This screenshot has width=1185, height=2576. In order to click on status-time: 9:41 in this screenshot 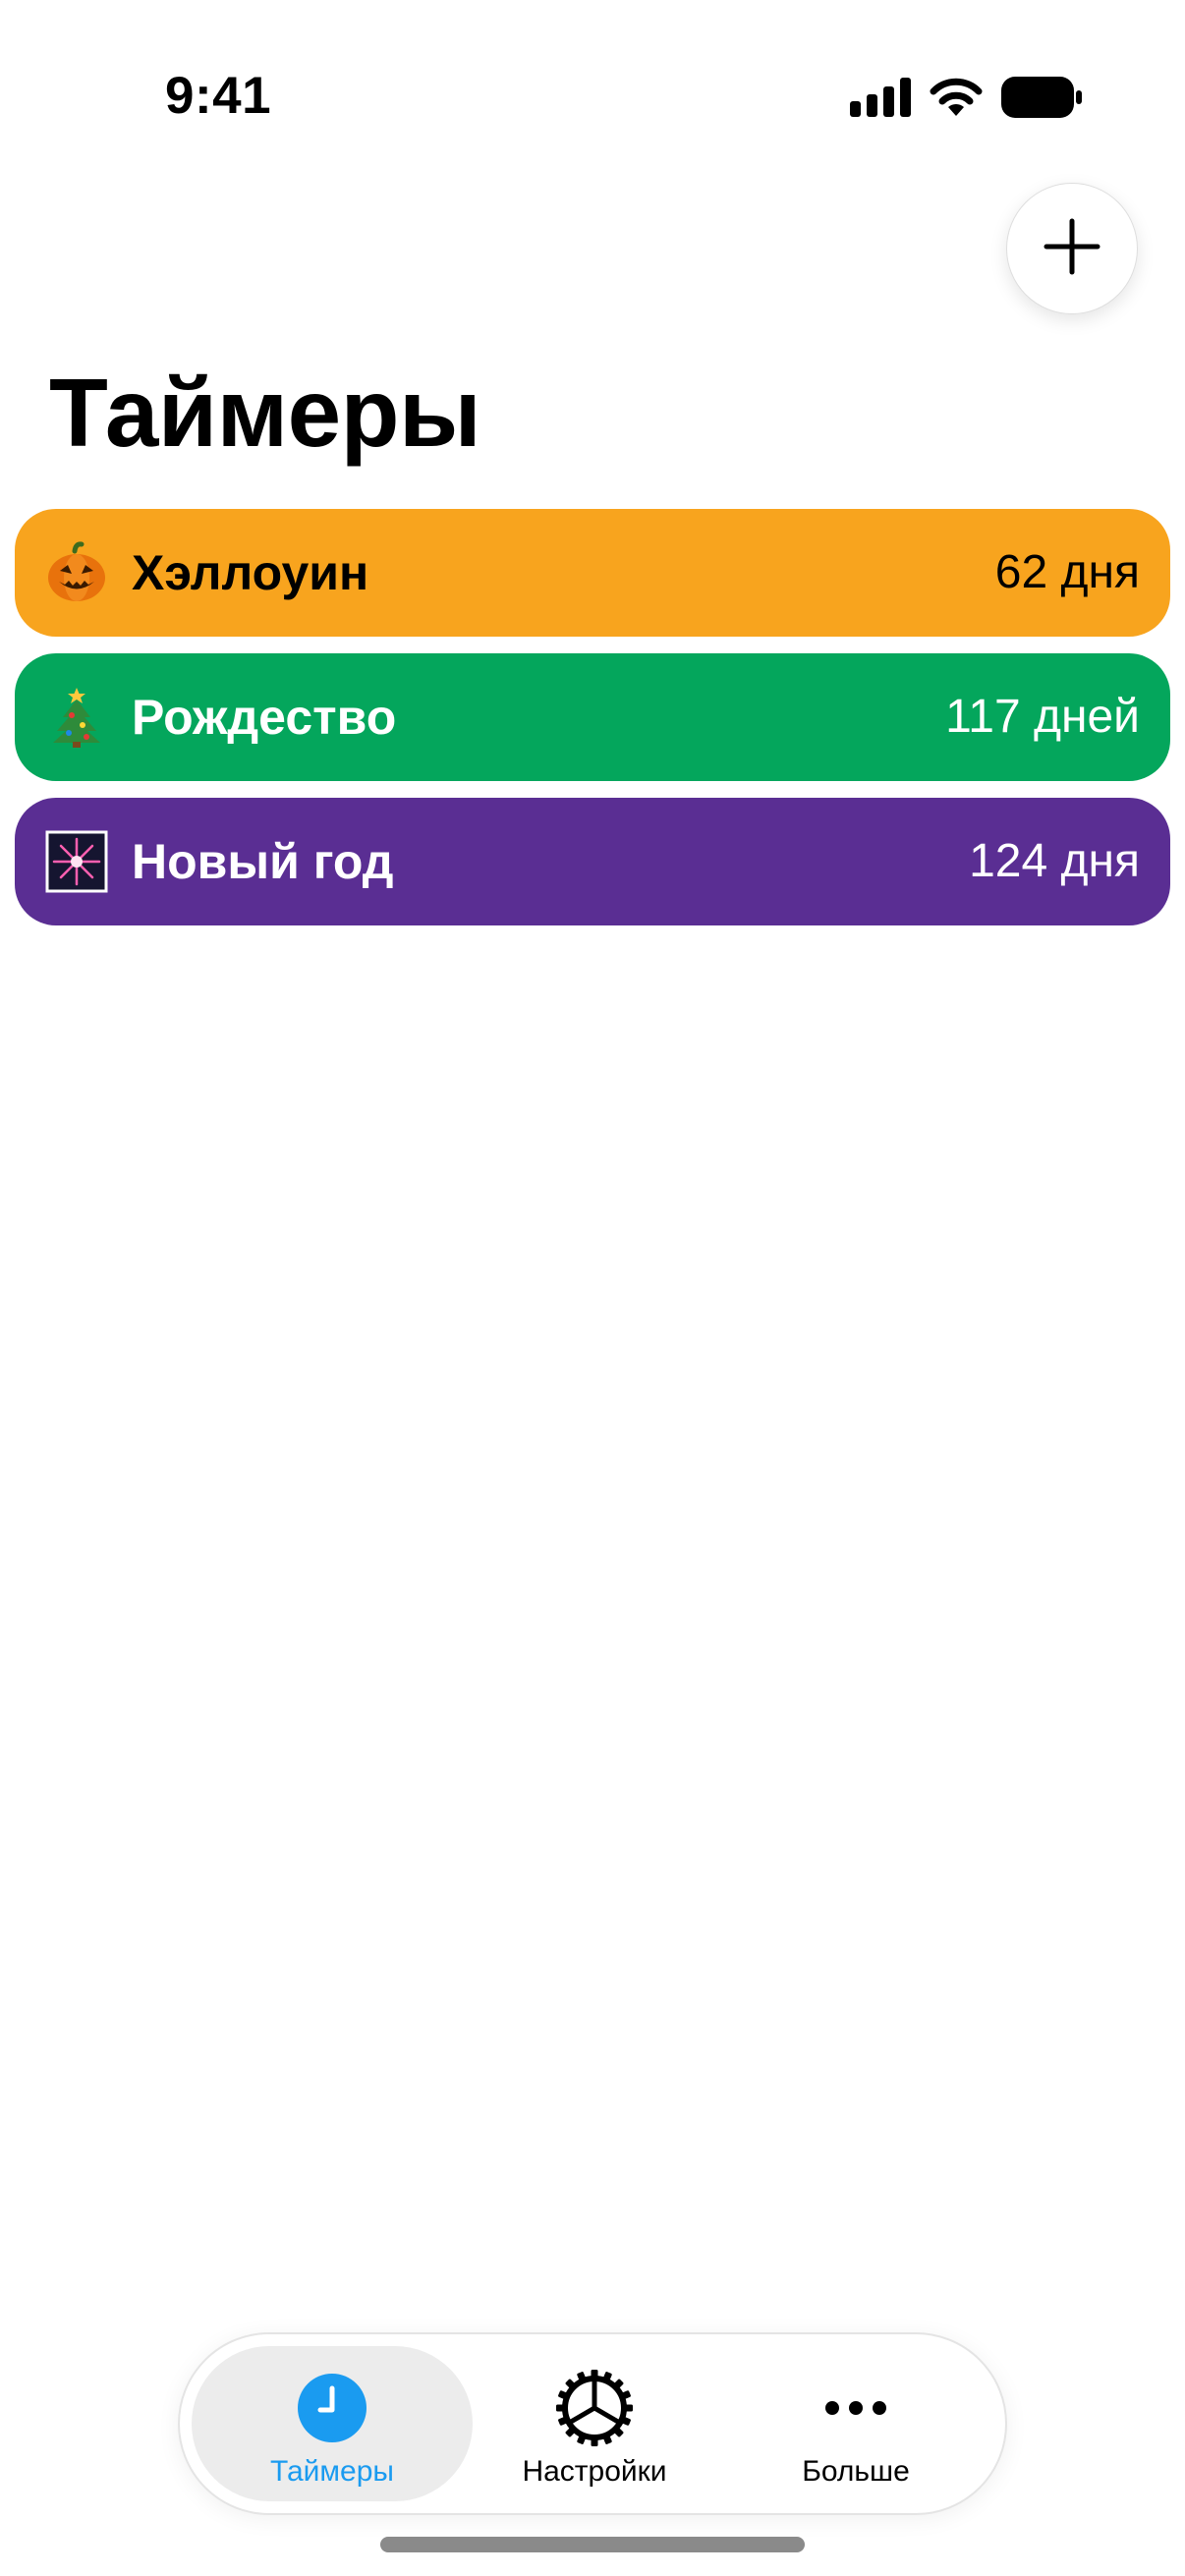, I will do `click(219, 96)`.